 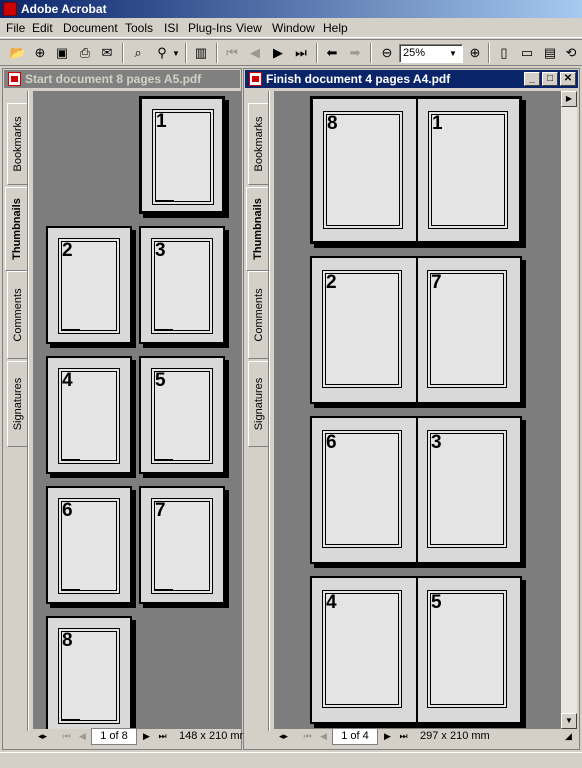 I want to click on actual-size-icon: ▯, so click(x=504, y=53).